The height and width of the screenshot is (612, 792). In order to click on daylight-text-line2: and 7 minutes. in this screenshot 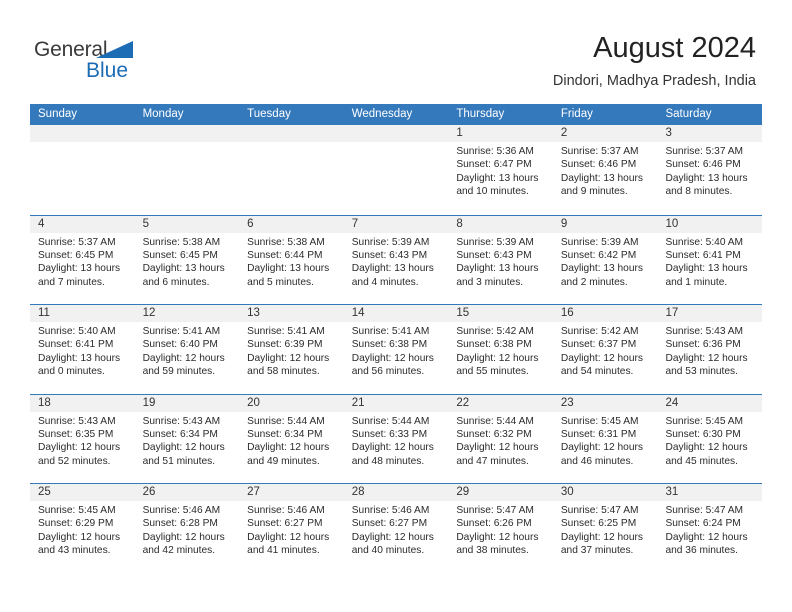, I will do `click(71, 282)`.